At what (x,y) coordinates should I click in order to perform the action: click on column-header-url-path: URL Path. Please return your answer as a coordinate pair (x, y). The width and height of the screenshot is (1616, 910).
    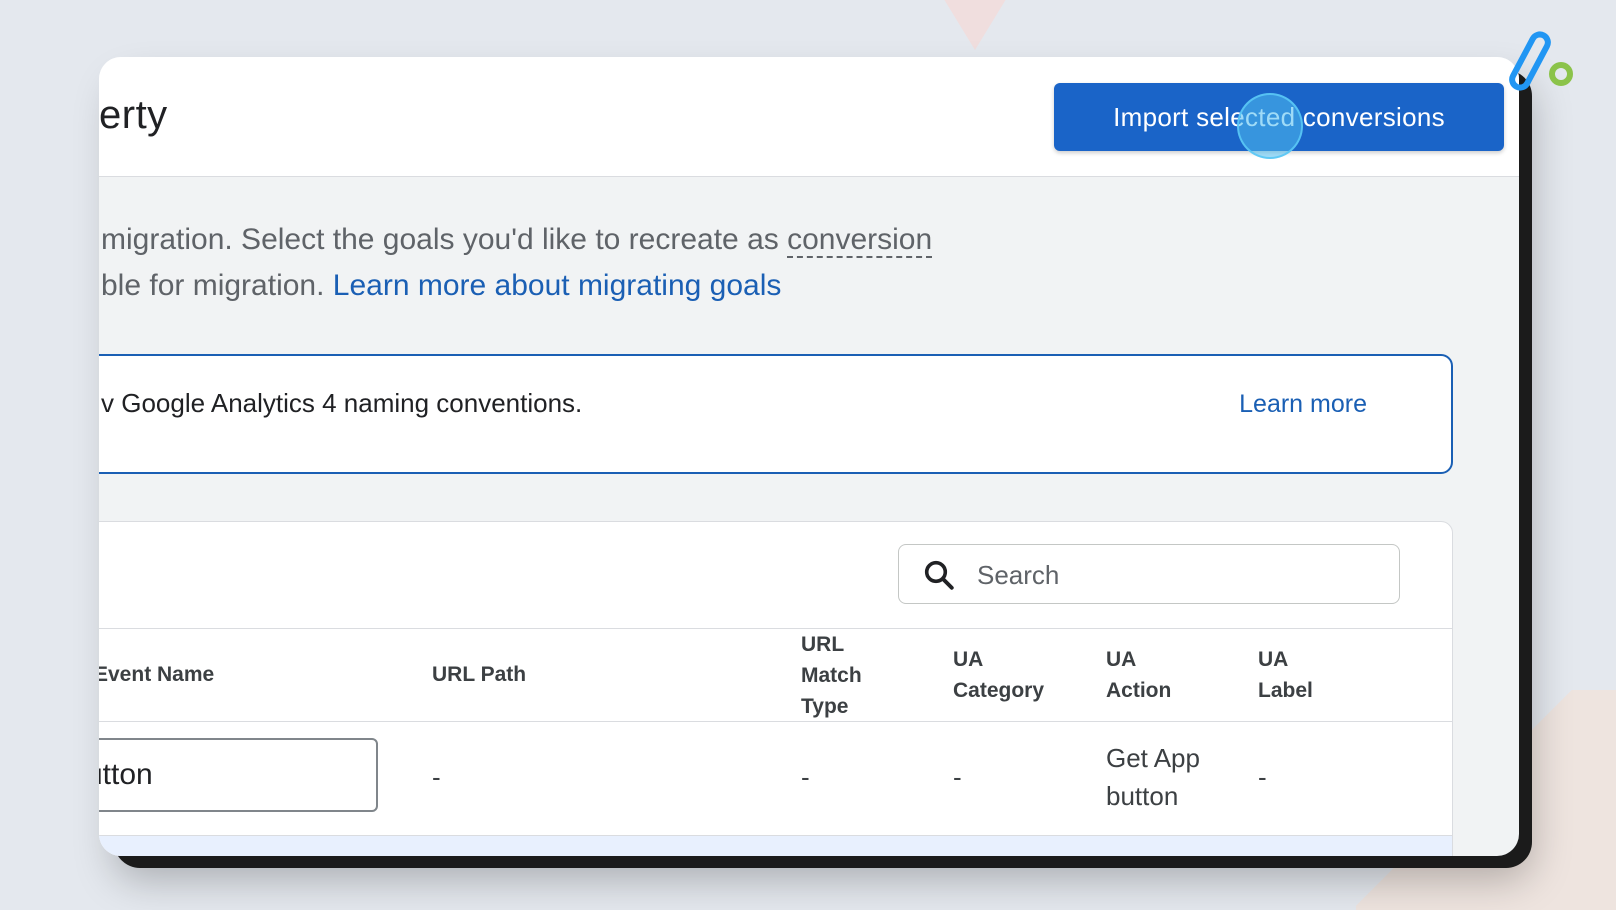
    Looking at the image, I should click on (479, 674).